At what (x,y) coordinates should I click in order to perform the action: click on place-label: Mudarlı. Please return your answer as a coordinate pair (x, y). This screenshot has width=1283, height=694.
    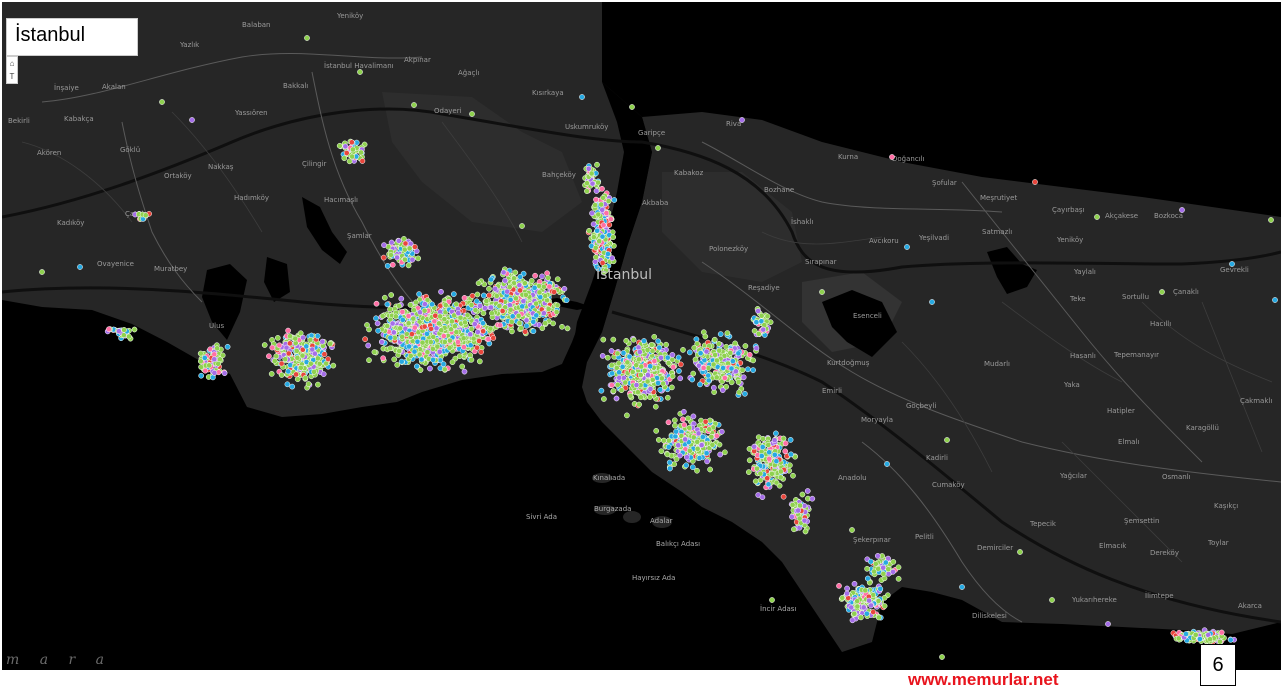
    Looking at the image, I should click on (997, 364).